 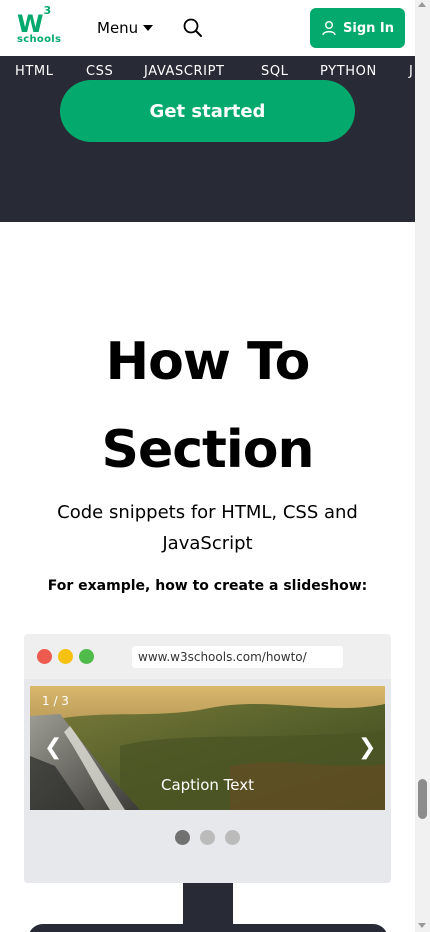 I want to click on nav-item-html: HTML, so click(x=34, y=71).